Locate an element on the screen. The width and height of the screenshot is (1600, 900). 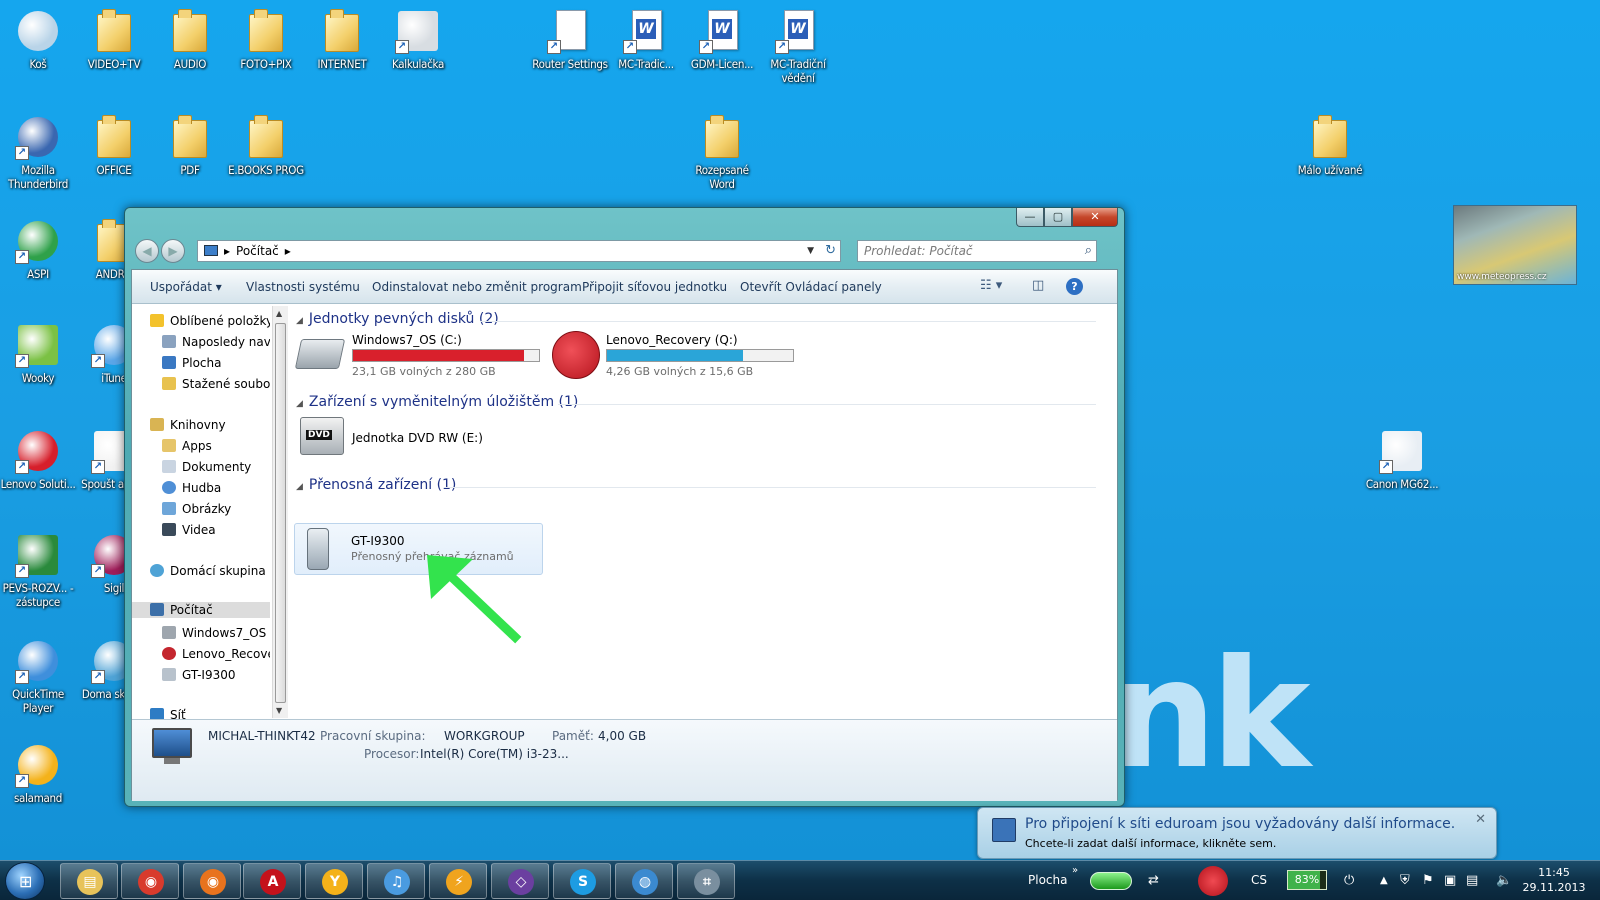
security-shield-icon: ⛨ is located at coordinates (1405, 880).